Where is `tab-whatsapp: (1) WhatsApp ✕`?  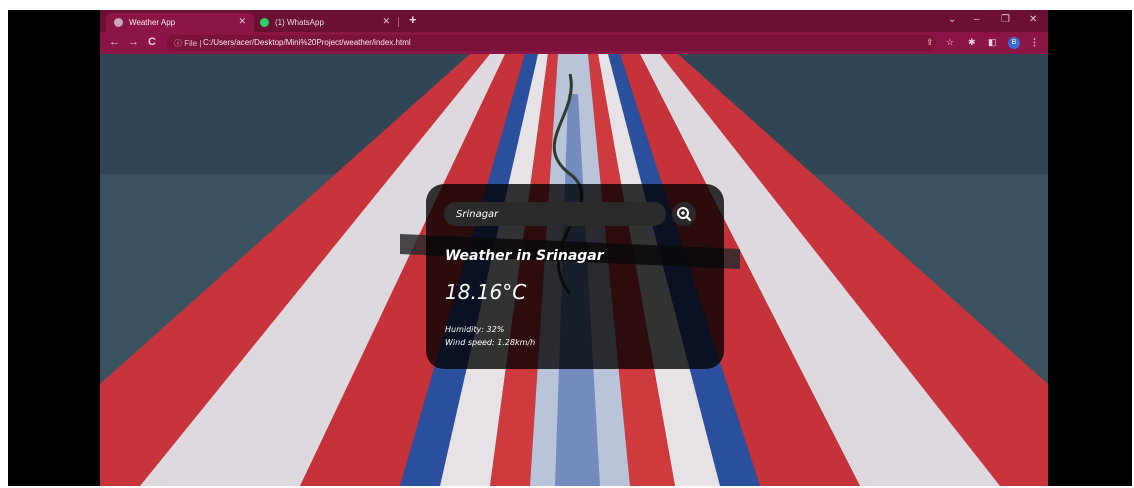 tab-whatsapp: (1) WhatsApp ✕ is located at coordinates (325, 22).